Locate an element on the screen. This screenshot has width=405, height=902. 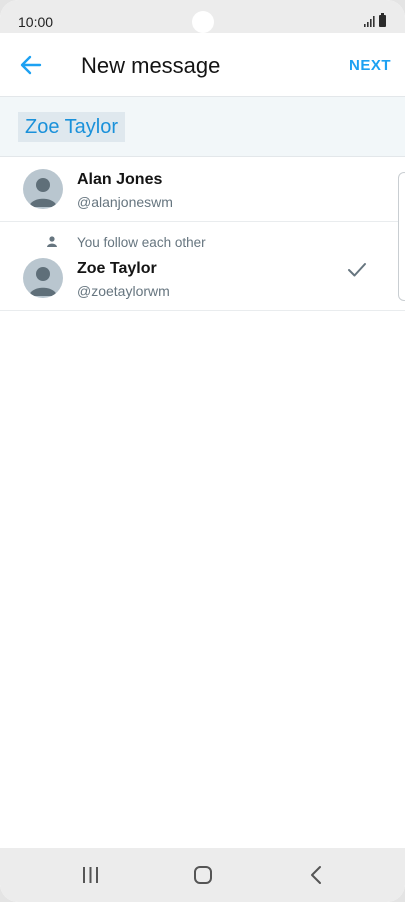
scroll-indicator is located at coordinates (401, 236).